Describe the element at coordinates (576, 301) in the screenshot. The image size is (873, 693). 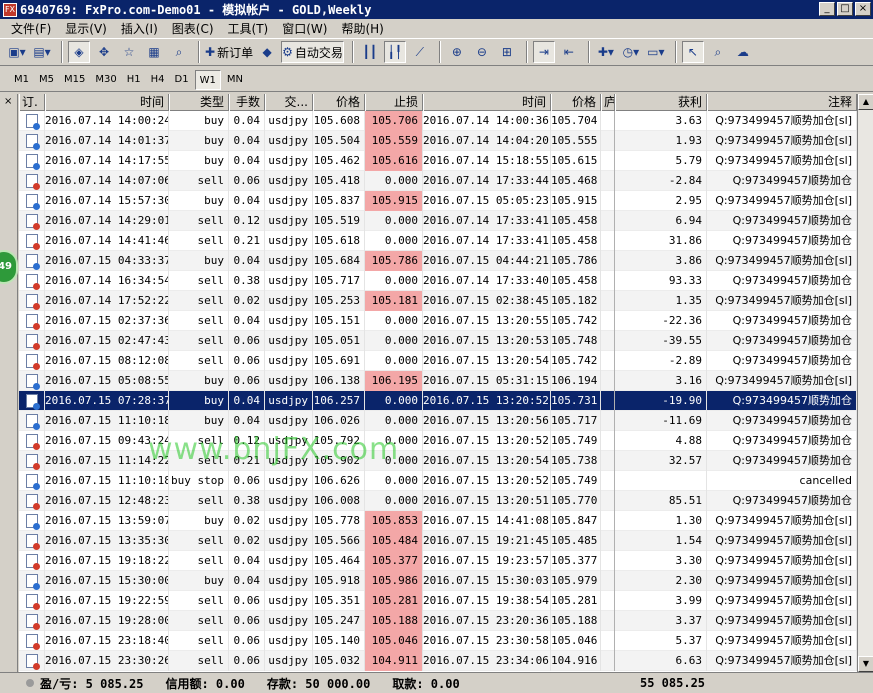
I see `cell-close-price: 105.182` at that location.